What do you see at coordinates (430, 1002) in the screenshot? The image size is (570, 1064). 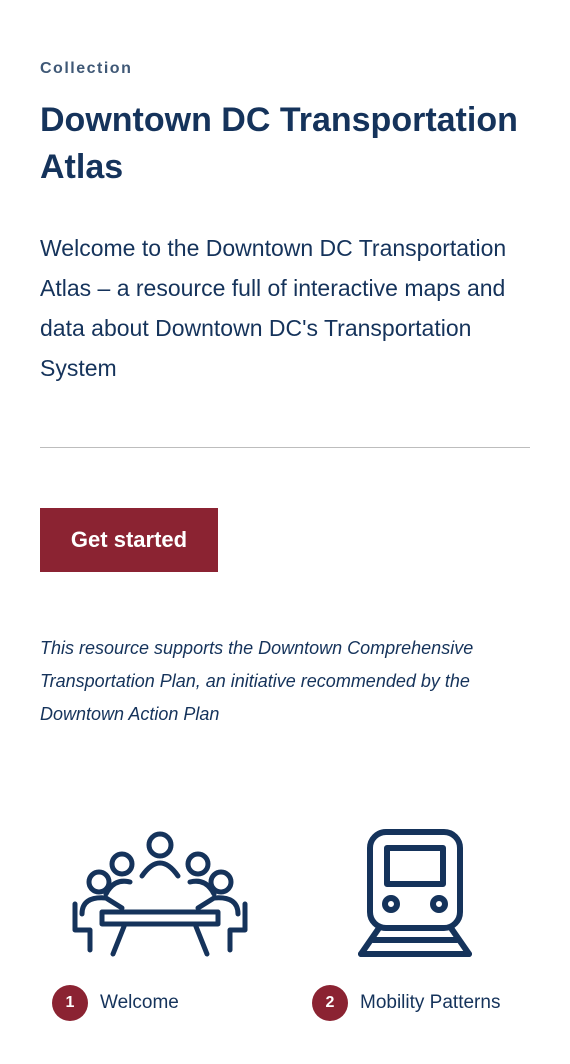 I see `card-label-mobility-patterns: Mobility Patterns` at bounding box center [430, 1002].